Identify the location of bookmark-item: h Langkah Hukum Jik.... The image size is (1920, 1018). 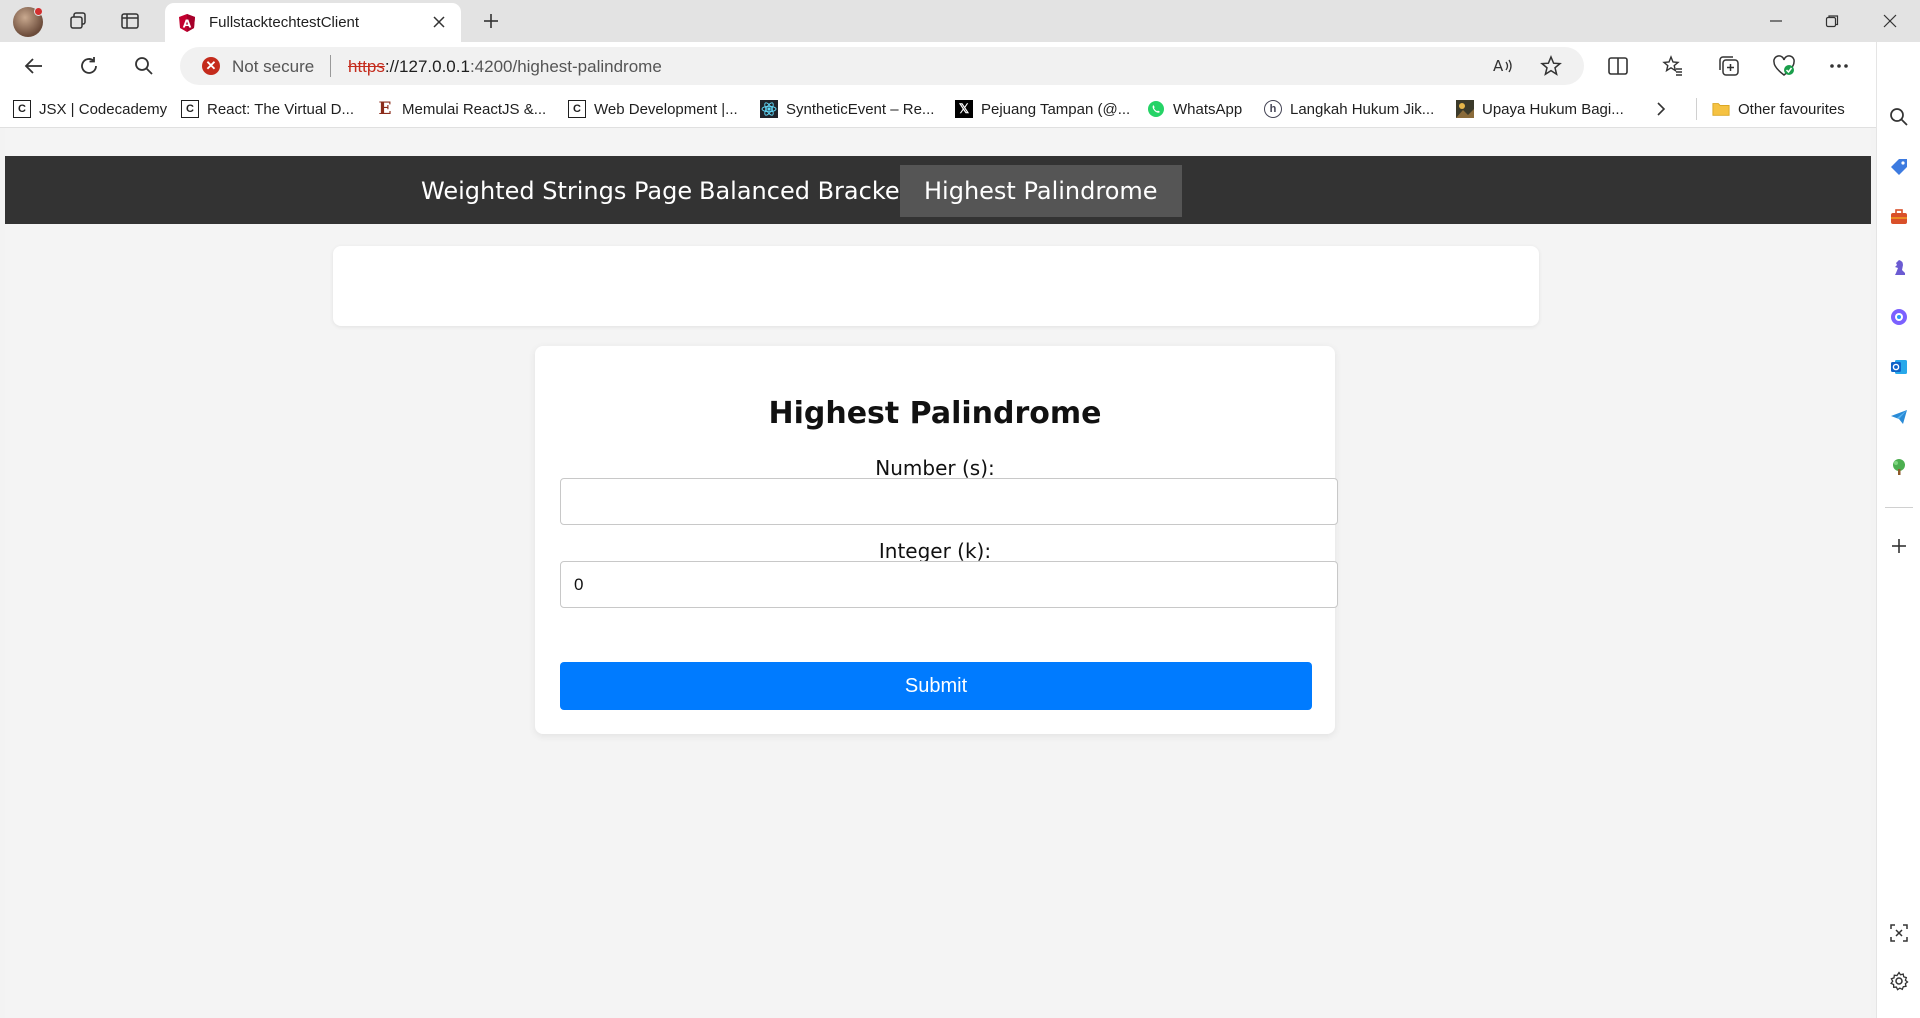
(1349, 109).